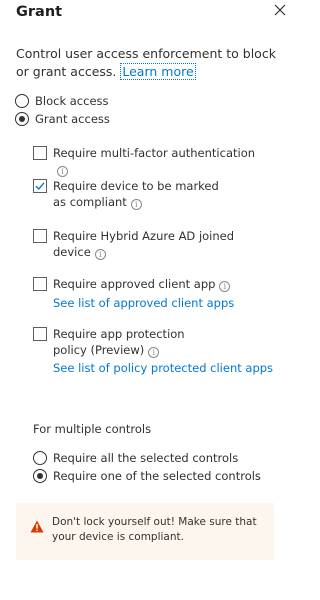 This screenshot has width=320, height=600. What do you see at coordinates (280, 10) in the screenshot?
I see `close-icon` at bounding box center [280, 10].